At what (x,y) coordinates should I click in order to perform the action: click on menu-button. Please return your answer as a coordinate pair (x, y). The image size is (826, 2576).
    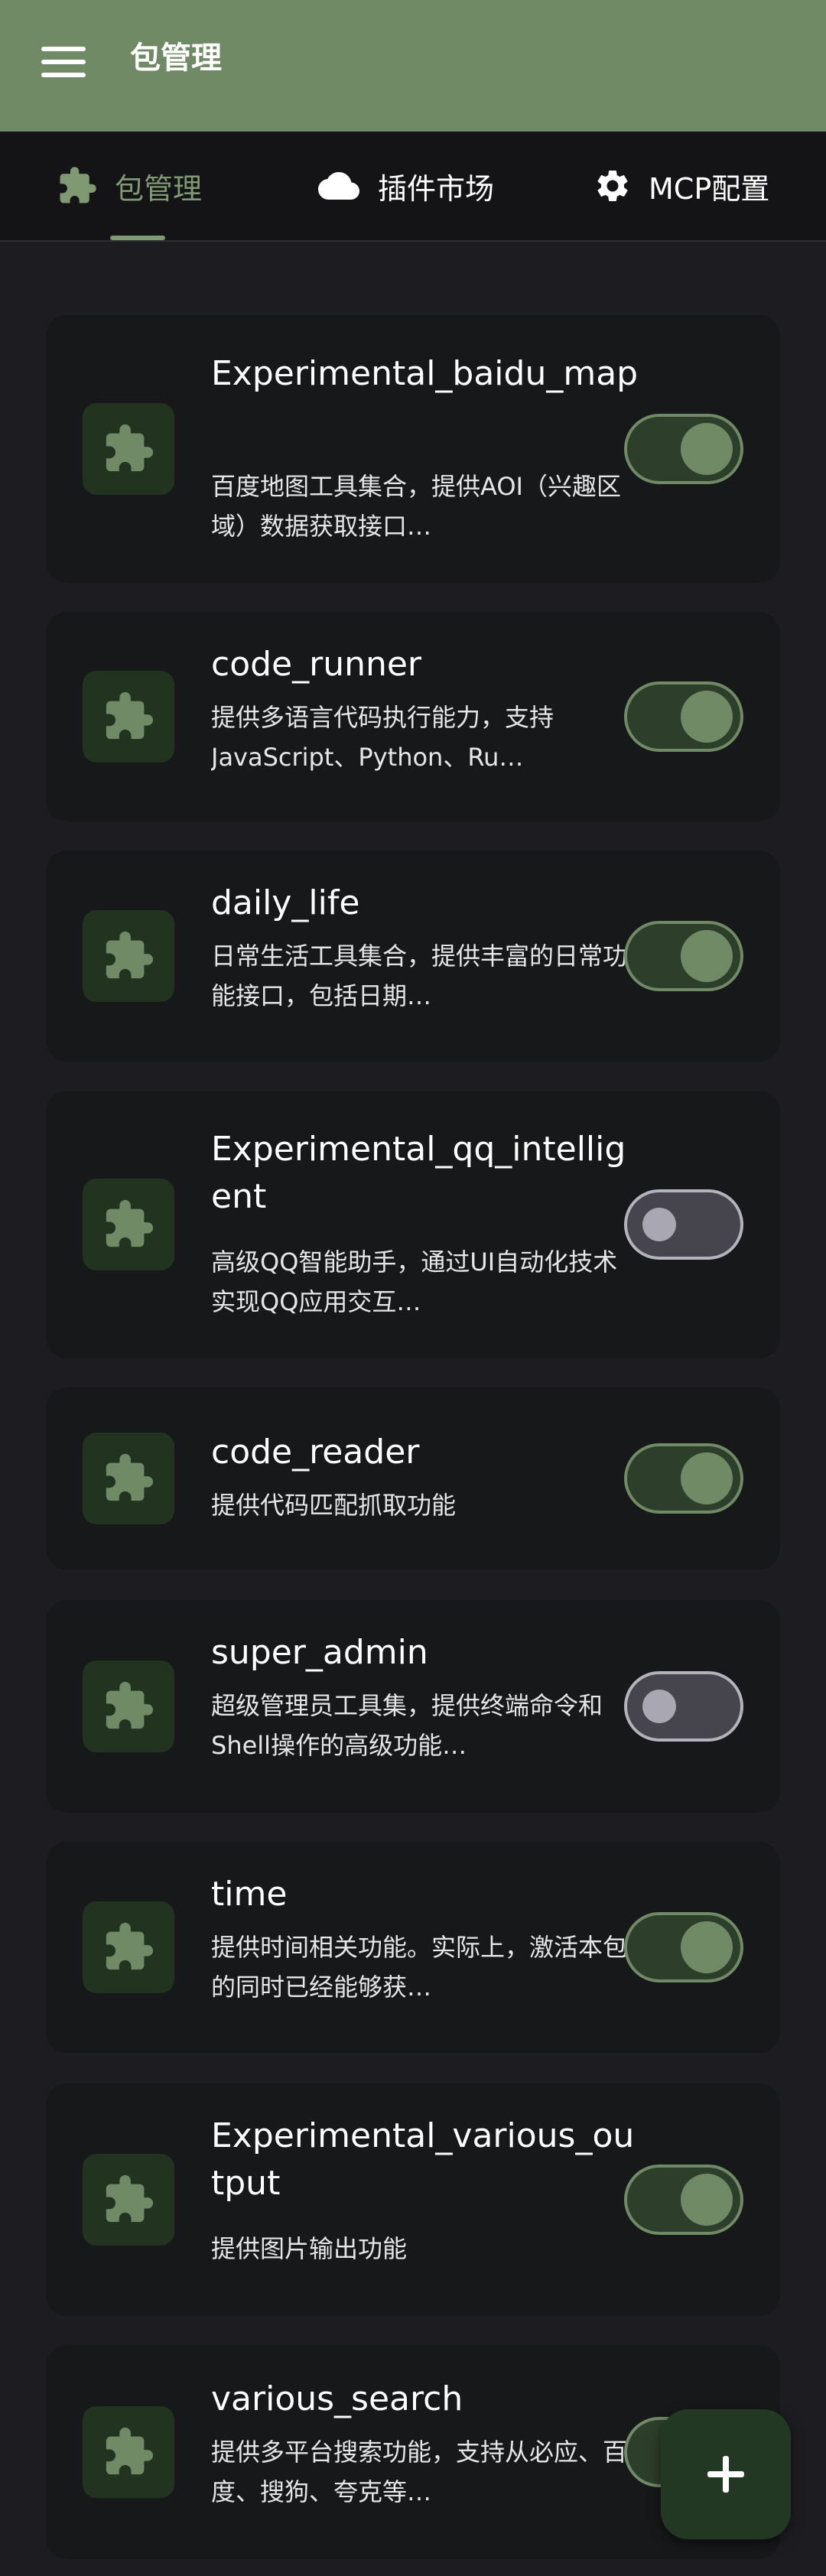
    Looking at the image, I should click on (64, 62).